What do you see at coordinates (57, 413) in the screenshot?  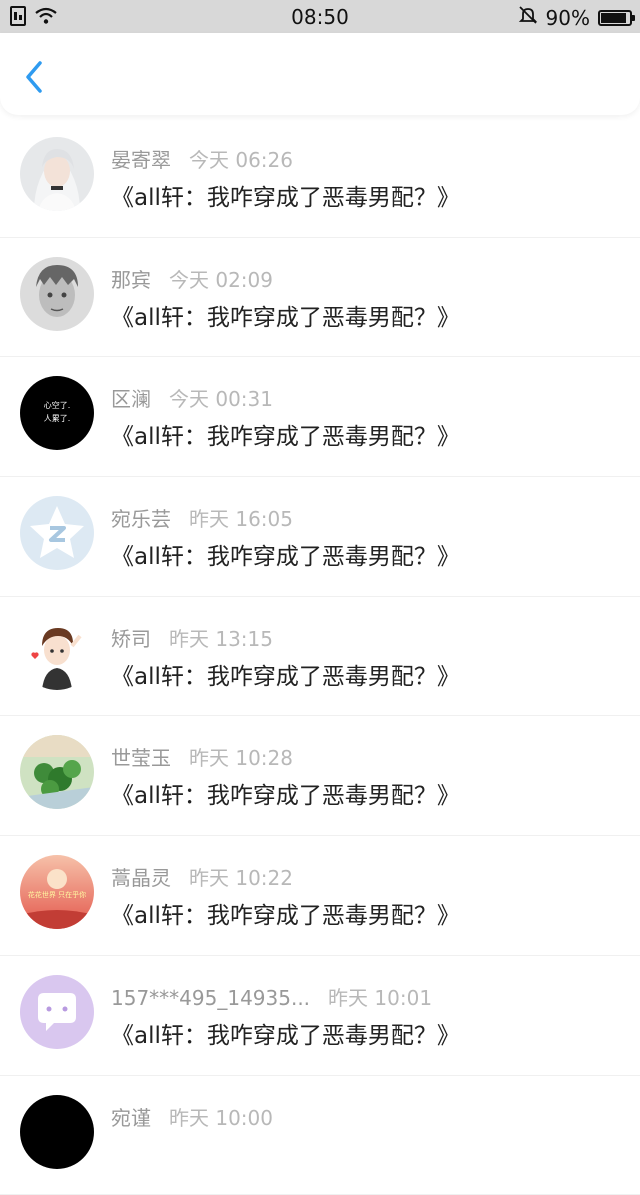 I see `avatar: 心空了. 人累了.` at bounding box center [57, 413].